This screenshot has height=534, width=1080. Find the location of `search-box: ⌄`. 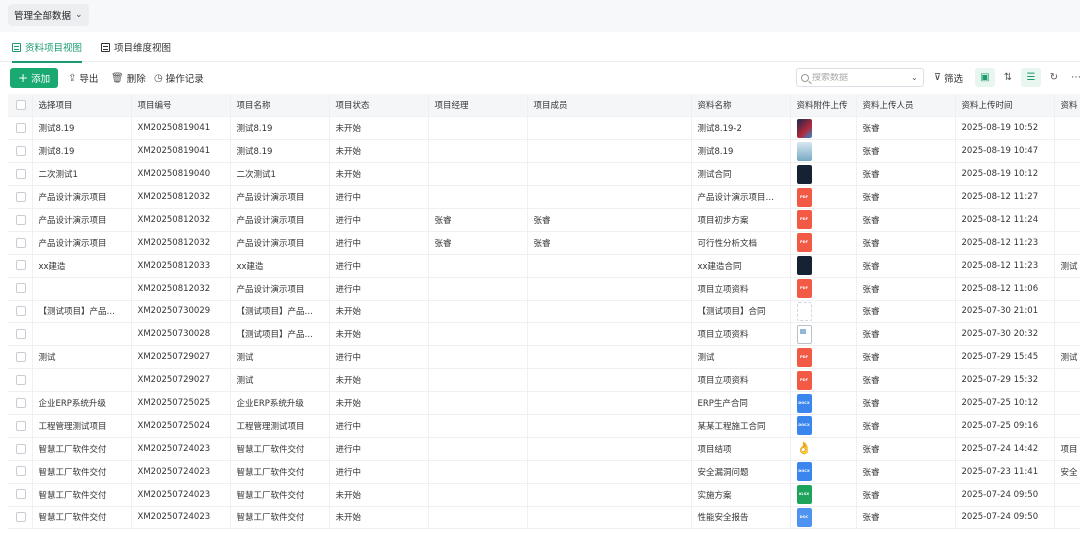

search-box: ⌄ is located at coordinates (860, 77).